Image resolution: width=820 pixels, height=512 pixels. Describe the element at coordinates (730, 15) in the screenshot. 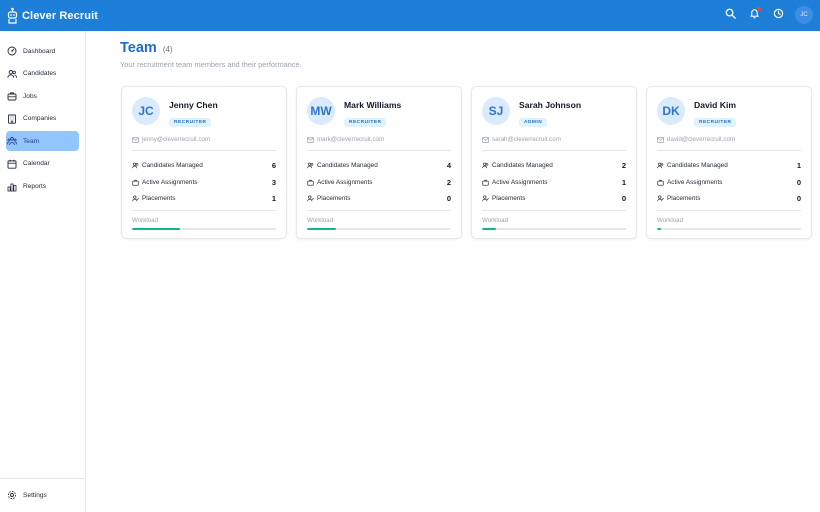

I see `search-button` at that location.